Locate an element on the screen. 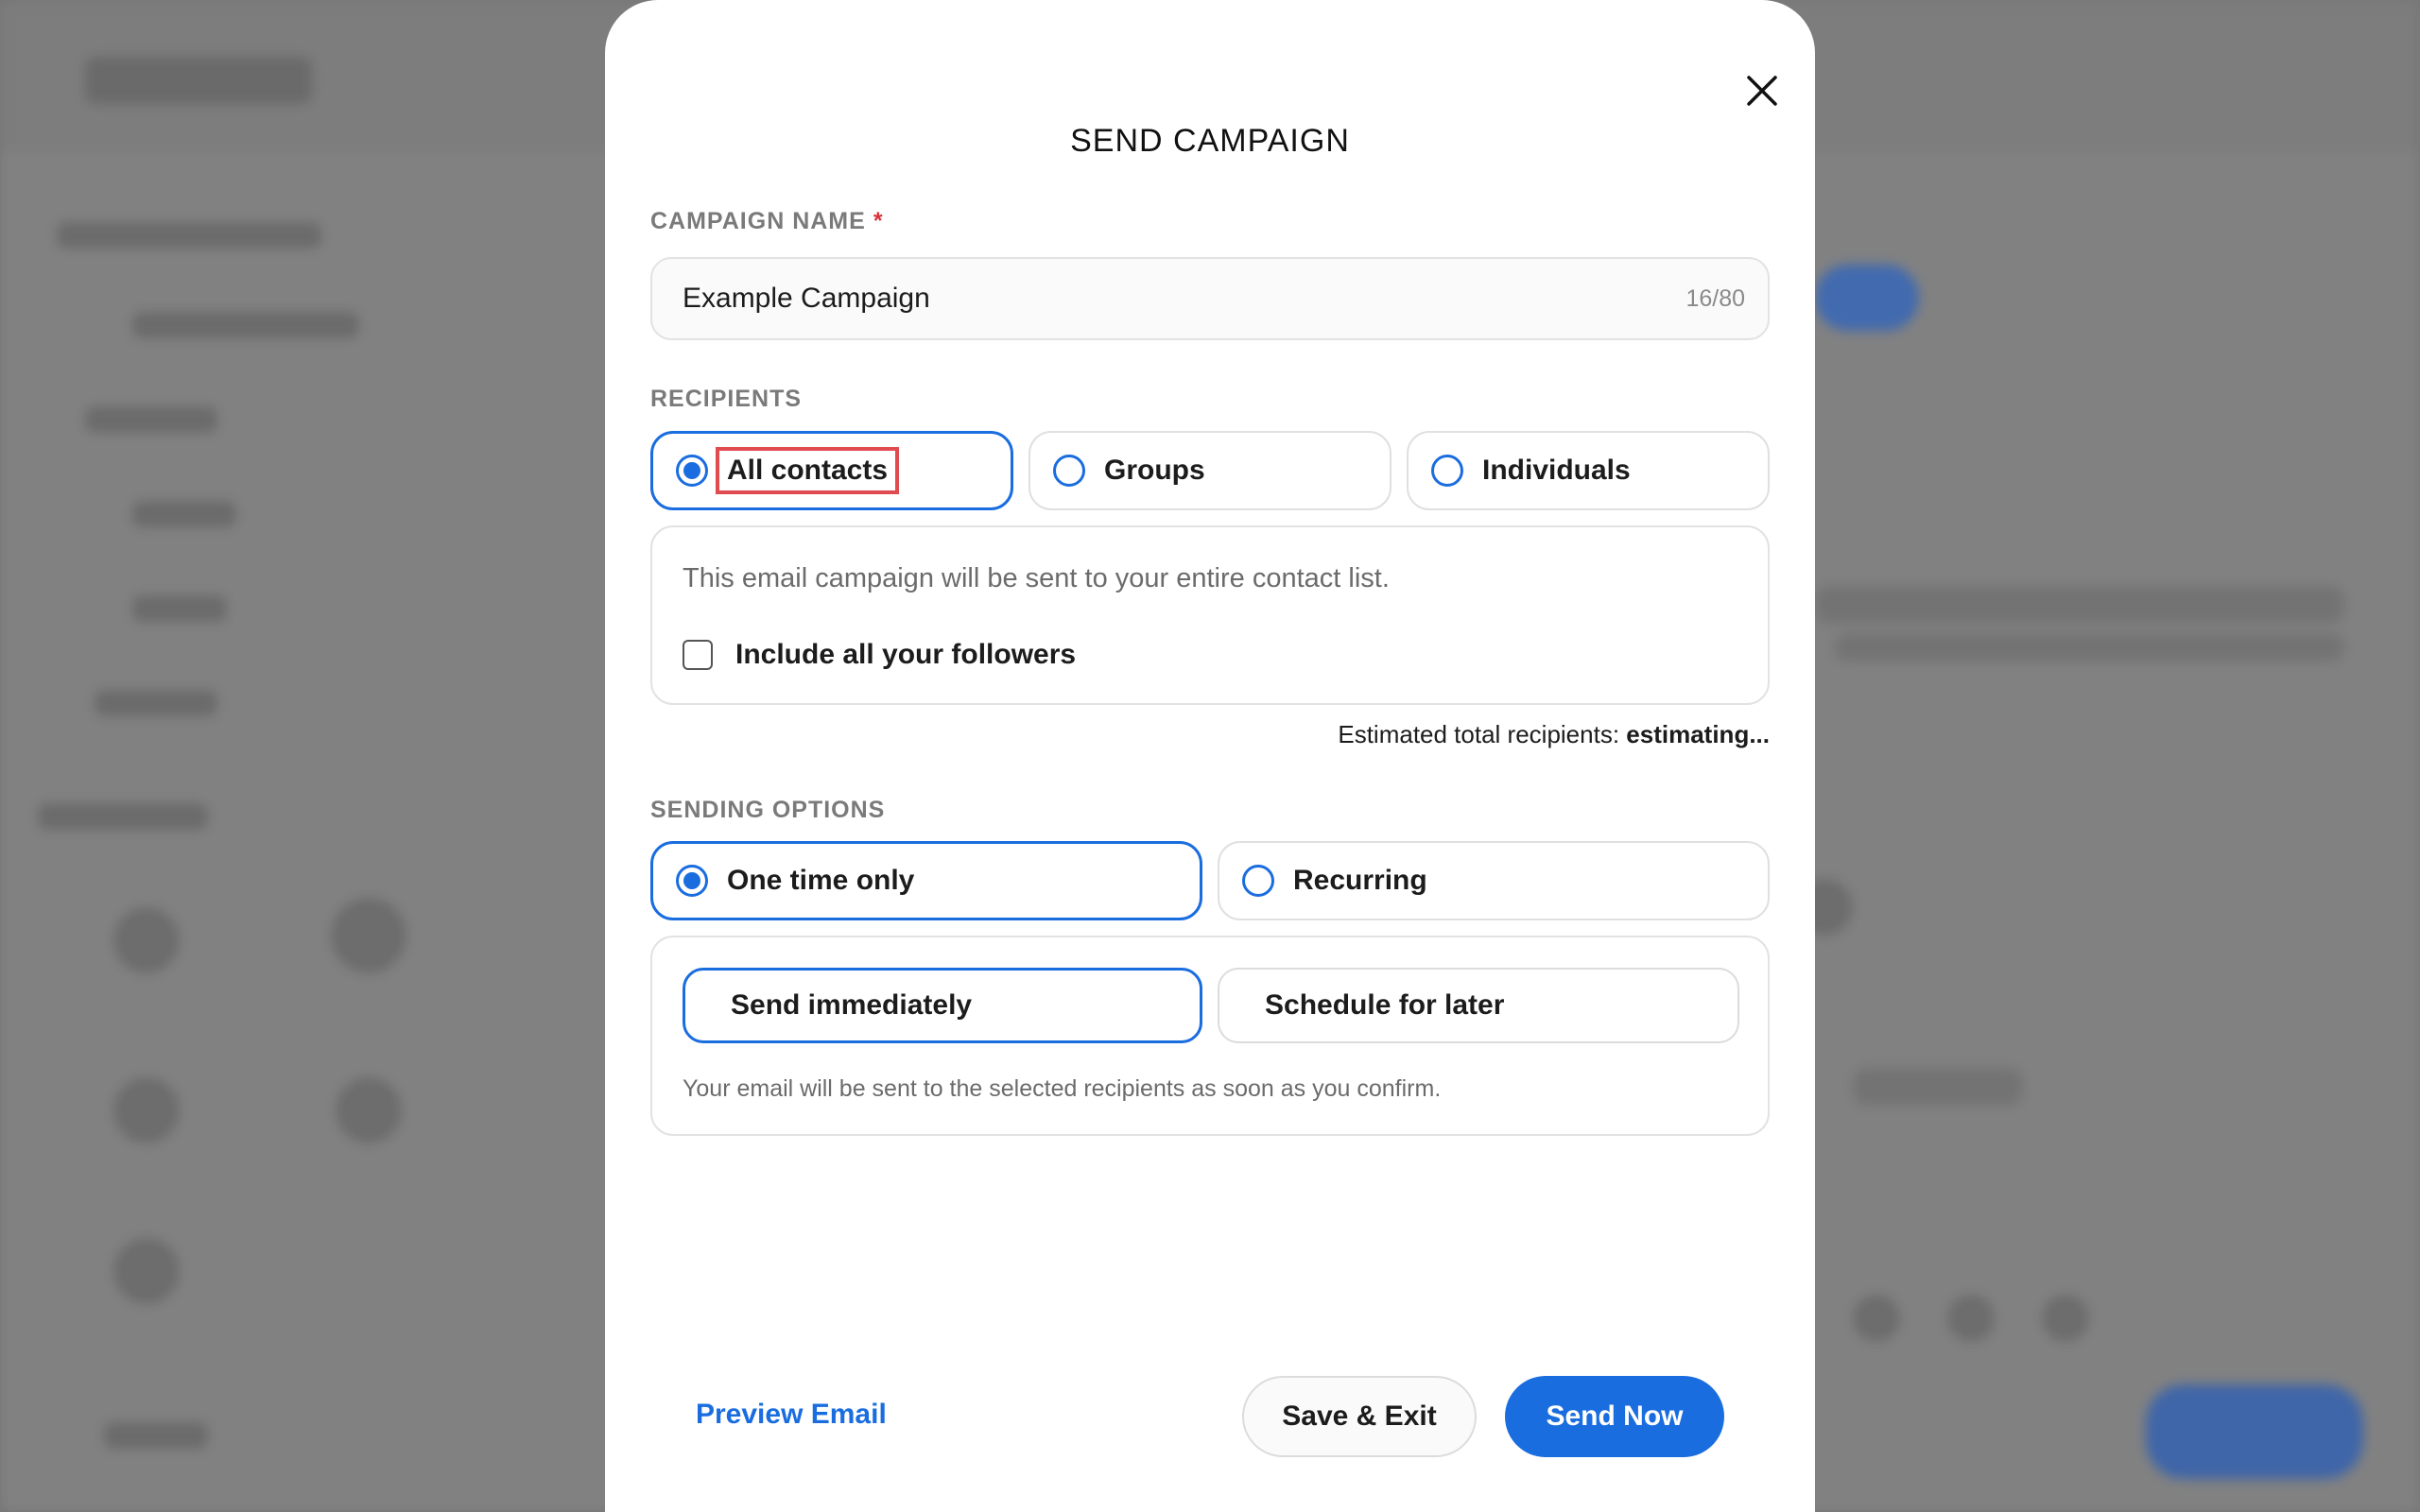 This screenshot has width=2420, height=1512. include-followers-row: Include all your followers is located at coordinates (879, 655).